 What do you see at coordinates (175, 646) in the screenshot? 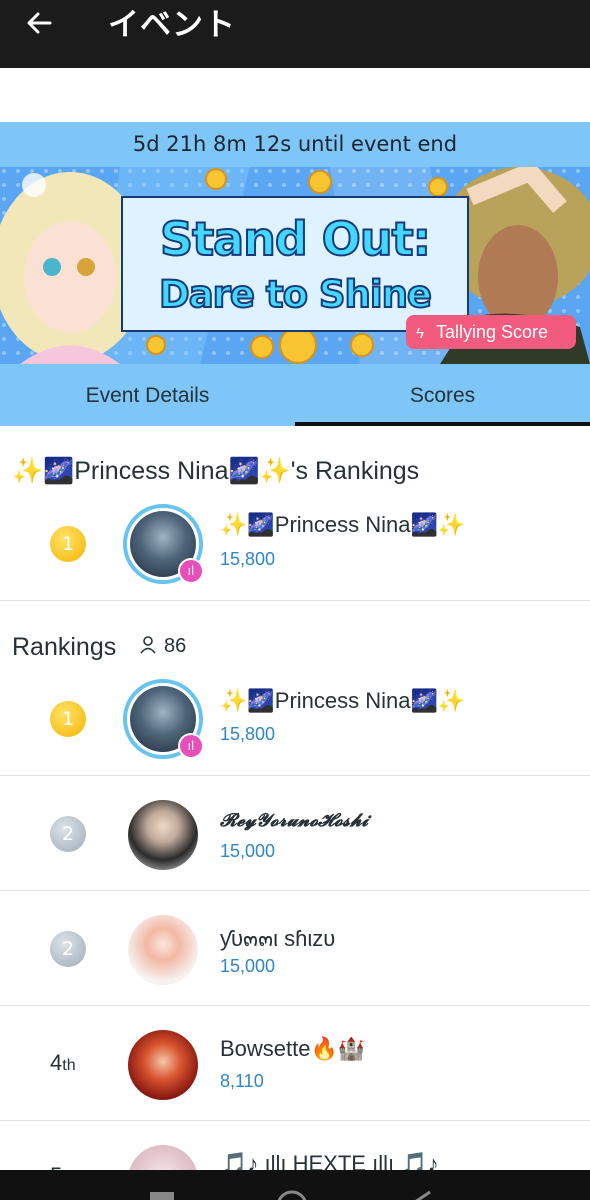
I see `participant-count-value: 86` at bounding box center [175, 646].